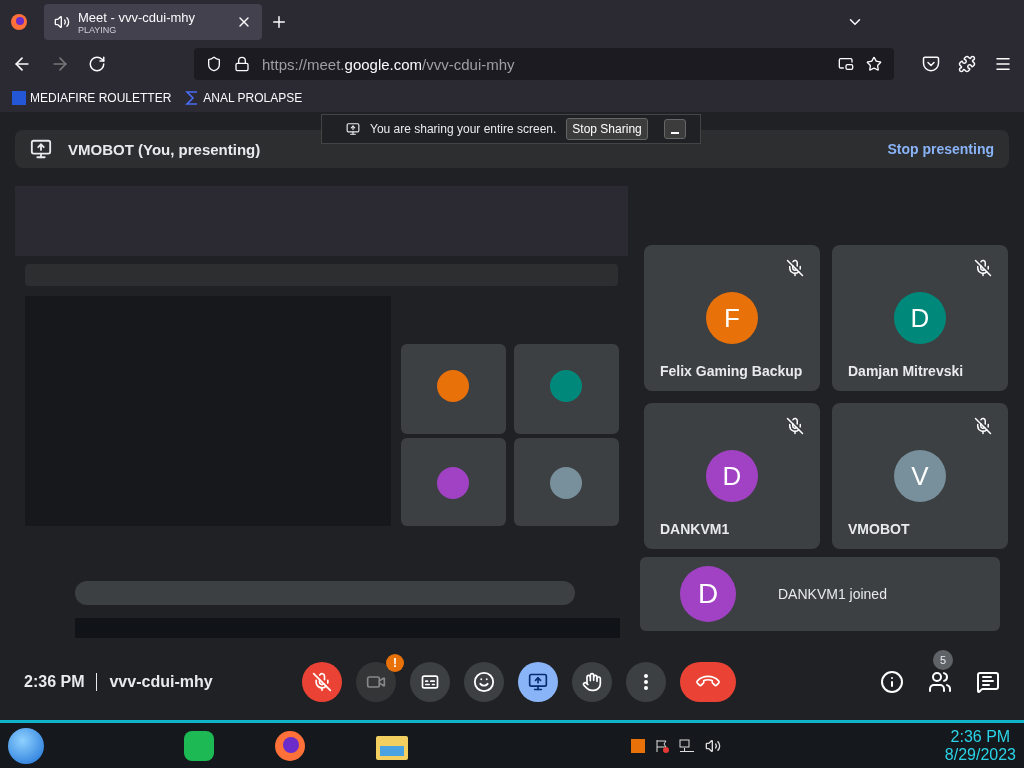 The height and width of the screenshot is (768, 1024). What do you see at coordinates (674, 129) in the screenshot?
I see `minimize-button` at bounding box center [674, 129].